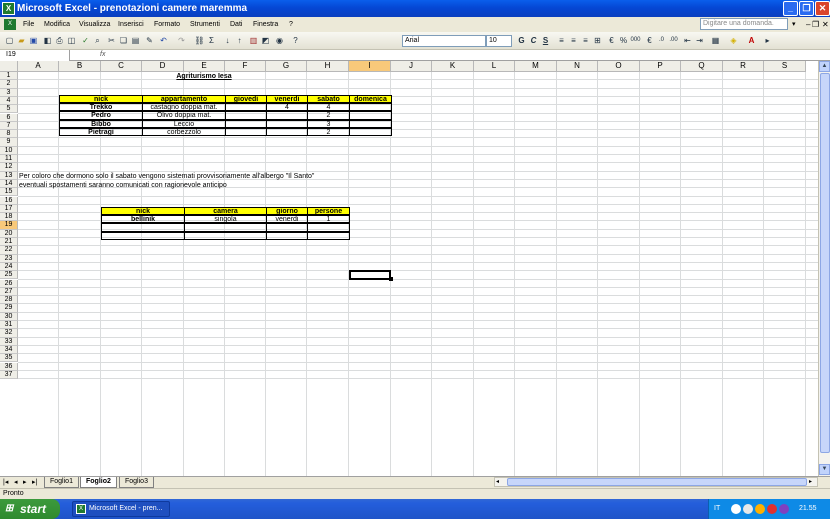 The width and height of the screenshot is (830, 519). I want to click on column-header: B, so click(80, 66).